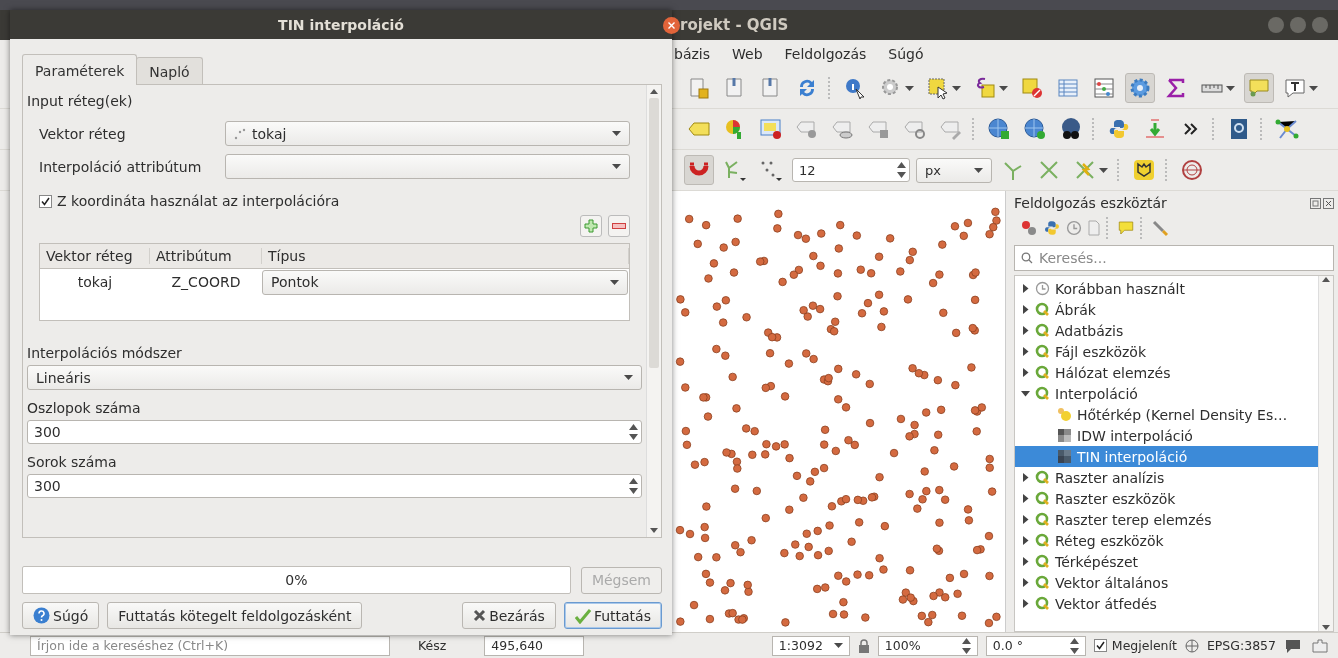 This screenshot has height=658, width=1338. What do you see at coordinates (692, 54) in the screenshot?
I see `menu-item: bázis` at bounding box center [692, 54].